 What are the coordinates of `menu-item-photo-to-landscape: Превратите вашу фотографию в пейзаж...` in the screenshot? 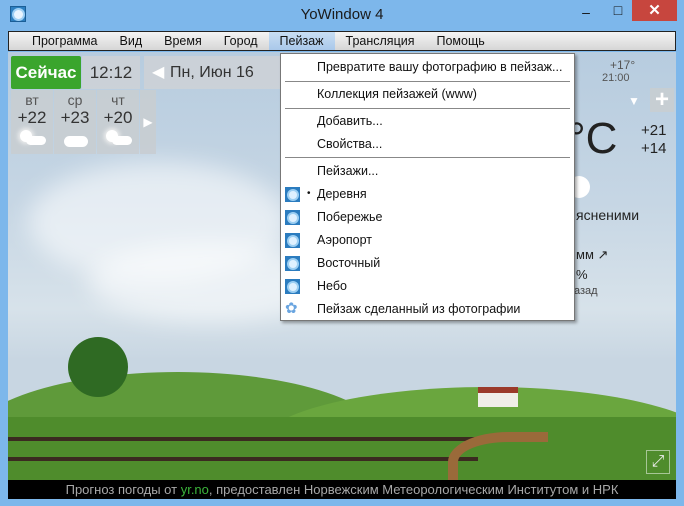 It's located at (427, 67).